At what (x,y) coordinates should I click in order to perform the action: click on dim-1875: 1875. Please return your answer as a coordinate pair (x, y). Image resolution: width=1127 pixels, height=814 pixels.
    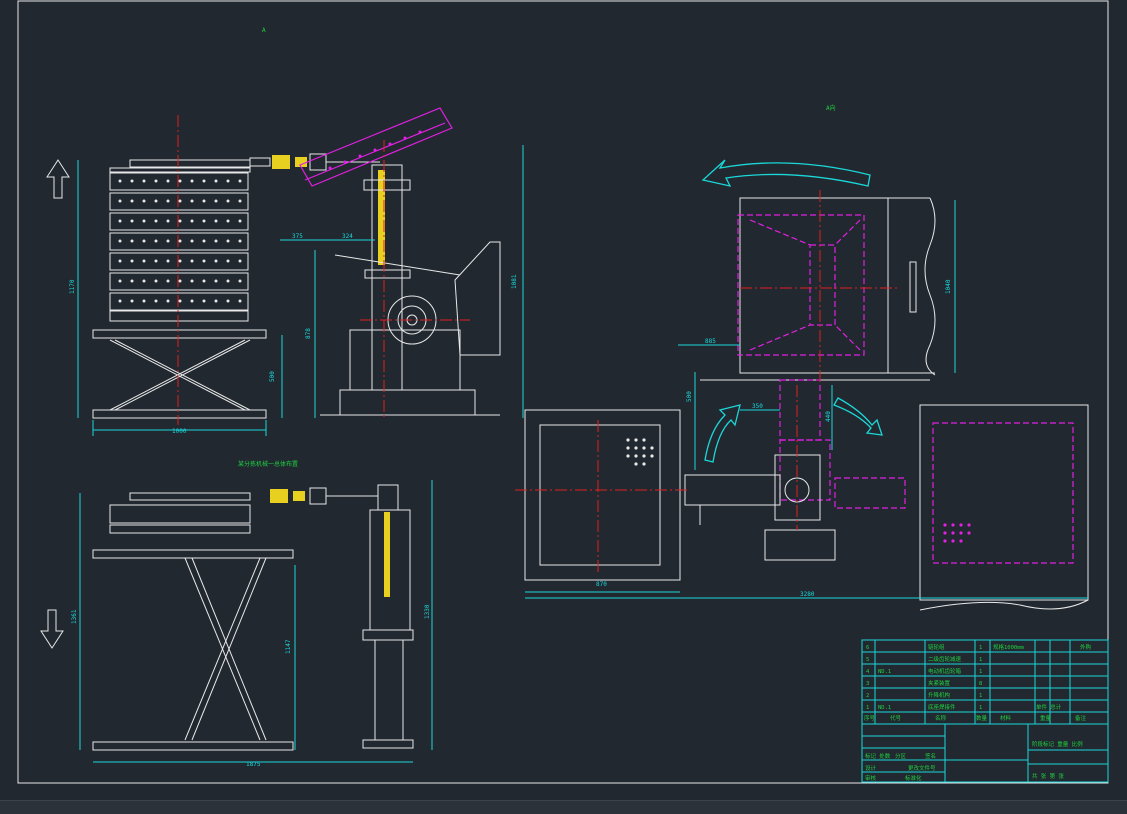
    Looking at the image, I should click on (253, 764).